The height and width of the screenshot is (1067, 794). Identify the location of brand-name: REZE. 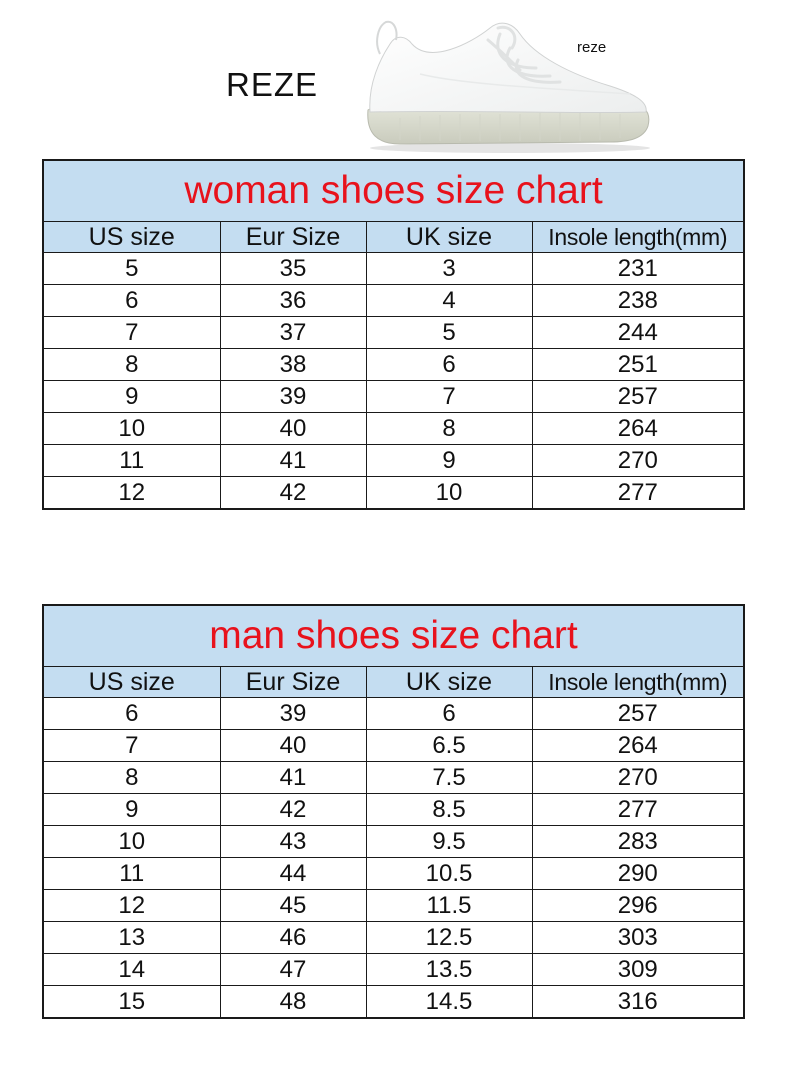
(272, 84).